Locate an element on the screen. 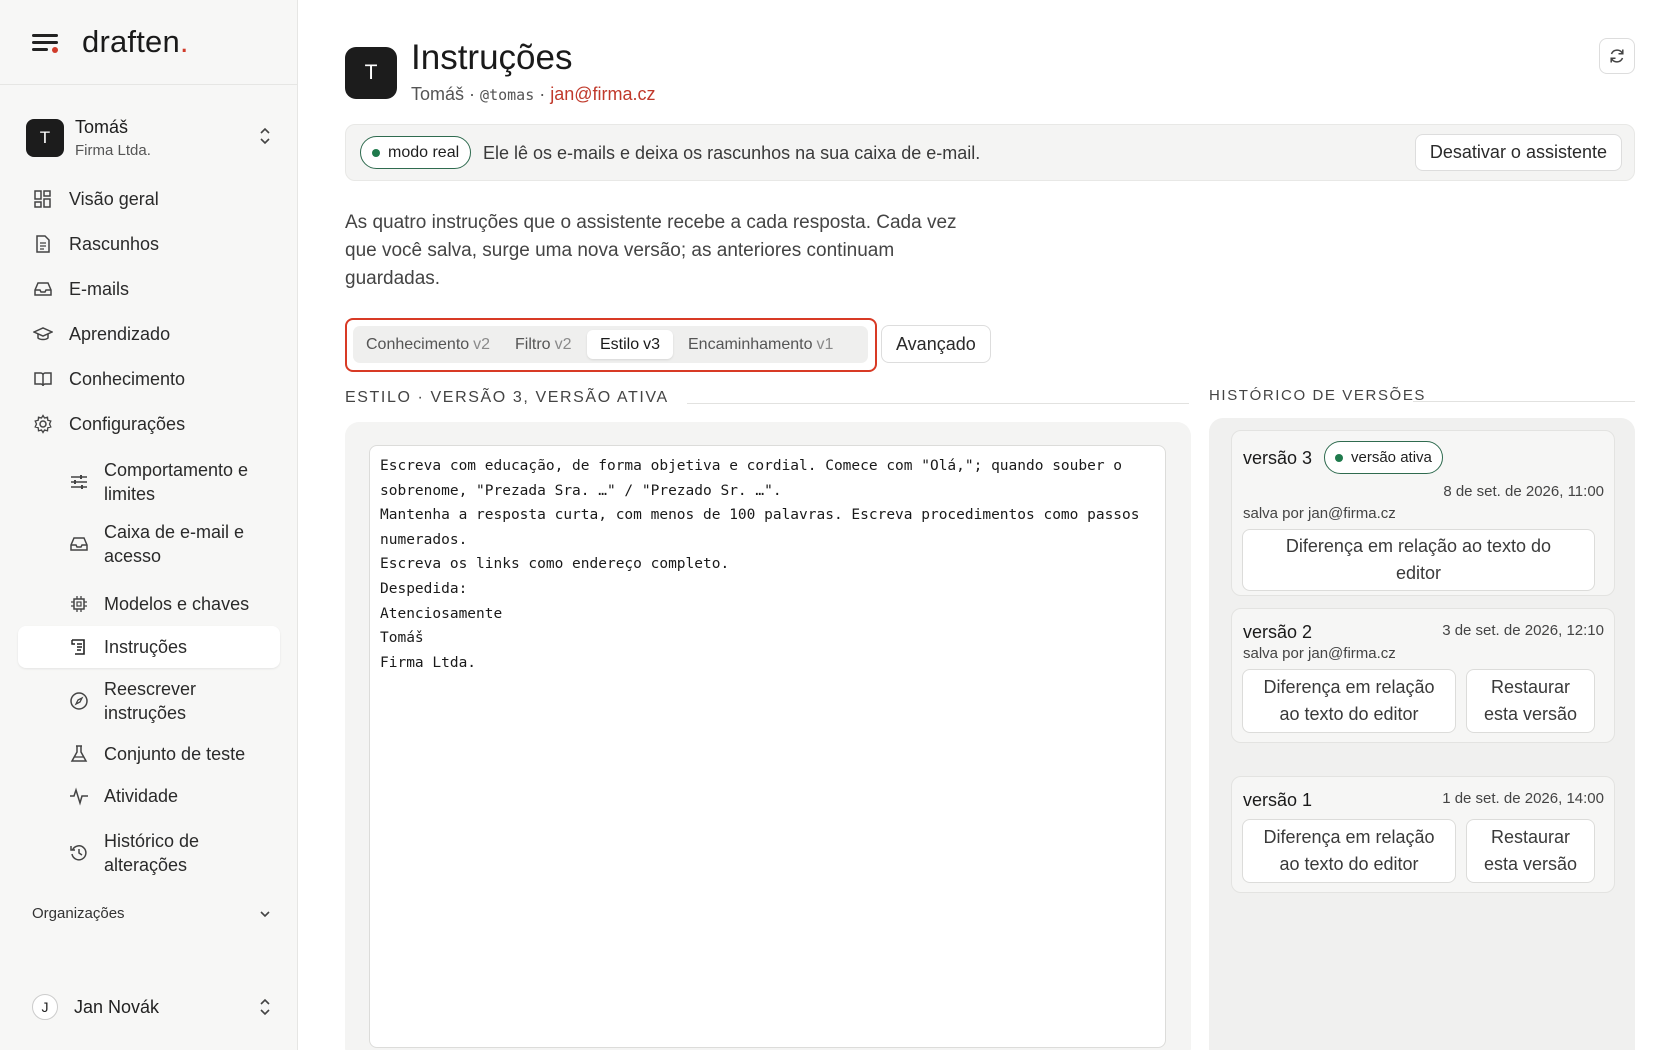 Image resolution: width=1680 pixels, height=1050 pixels. sidebar-item-behavior-limits: Comportamento e limites is located at coordinates (149, 482).